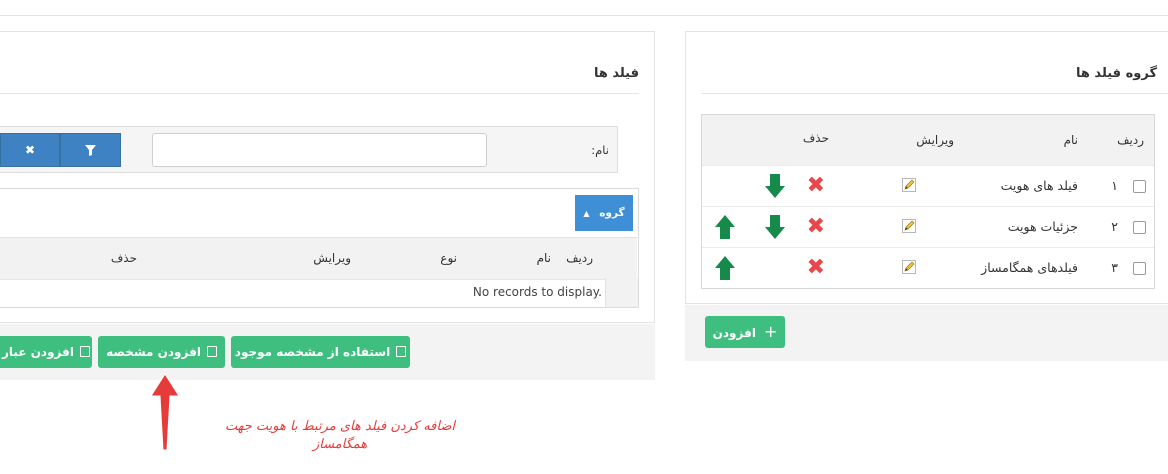  What do you see at coordinates (1029, 267) in the screenshot?
I see `row-name: فیلدهای همگامساز` at bounding box center [1029, 267].